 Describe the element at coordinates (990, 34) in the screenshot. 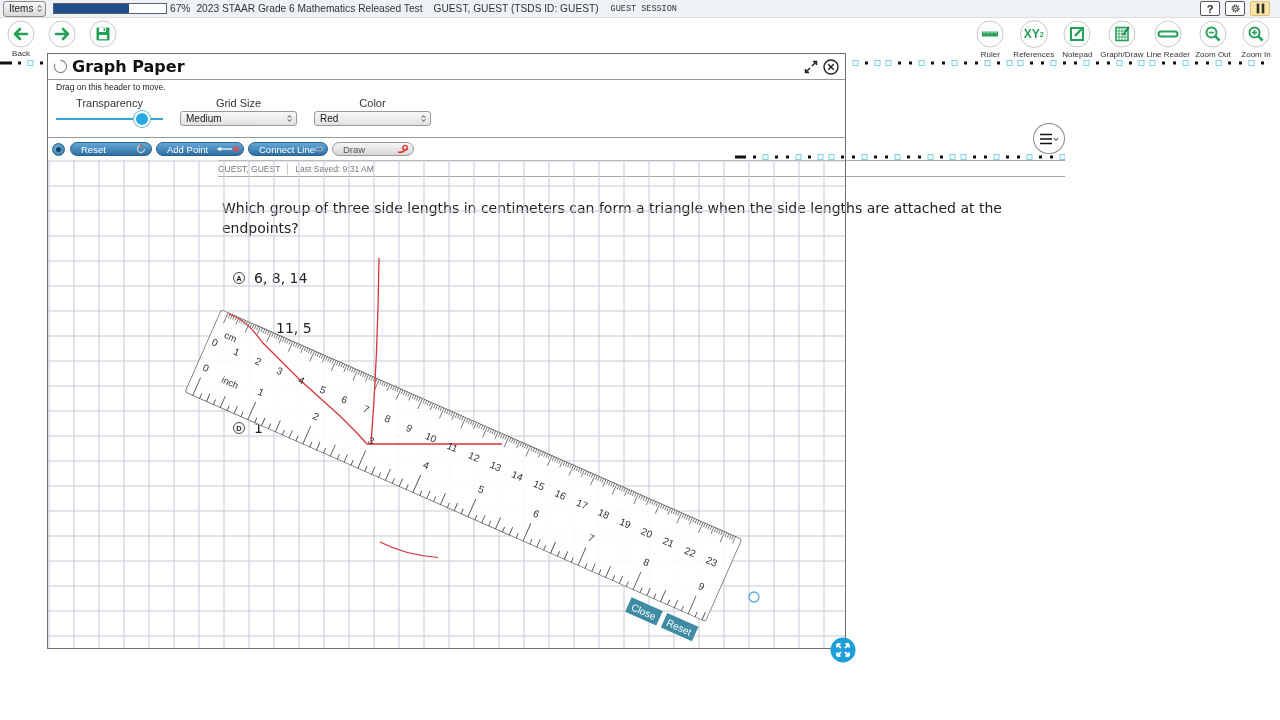

I see `ruler-icon` at that location.